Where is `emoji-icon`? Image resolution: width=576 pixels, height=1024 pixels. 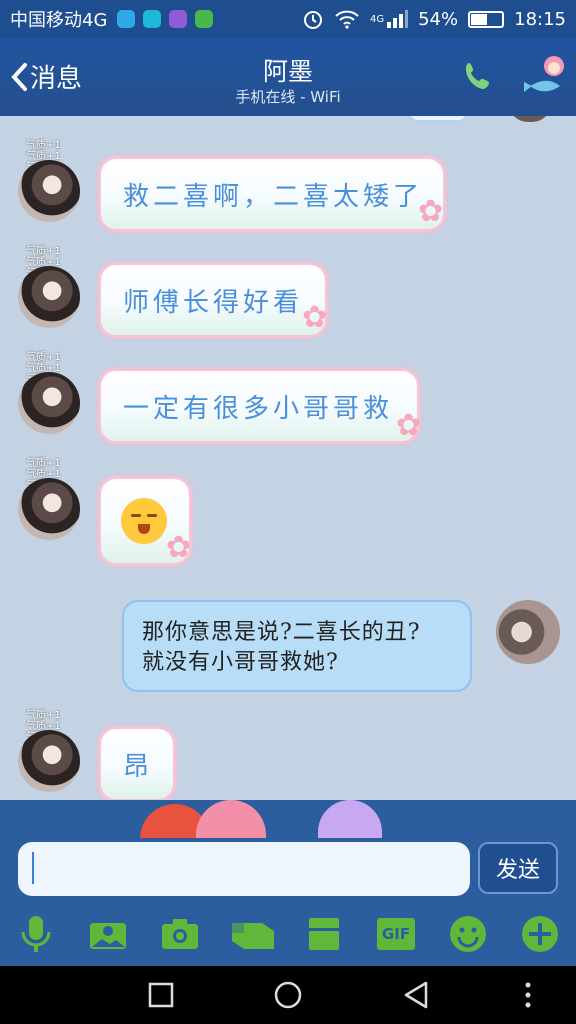 emoji-icon is located at coordinates (468, 934).